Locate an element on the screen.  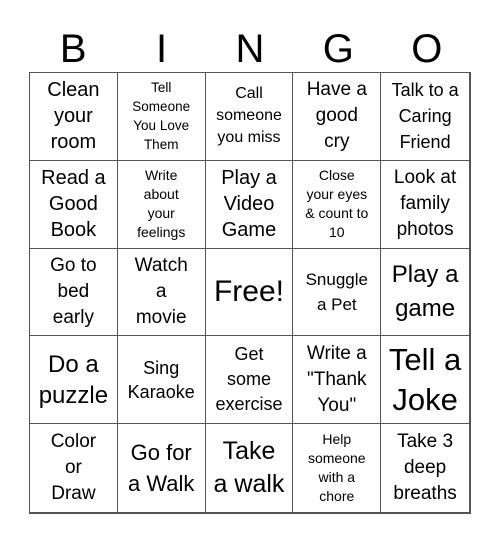
cell-line: with a is located at coordinates (337, 477).